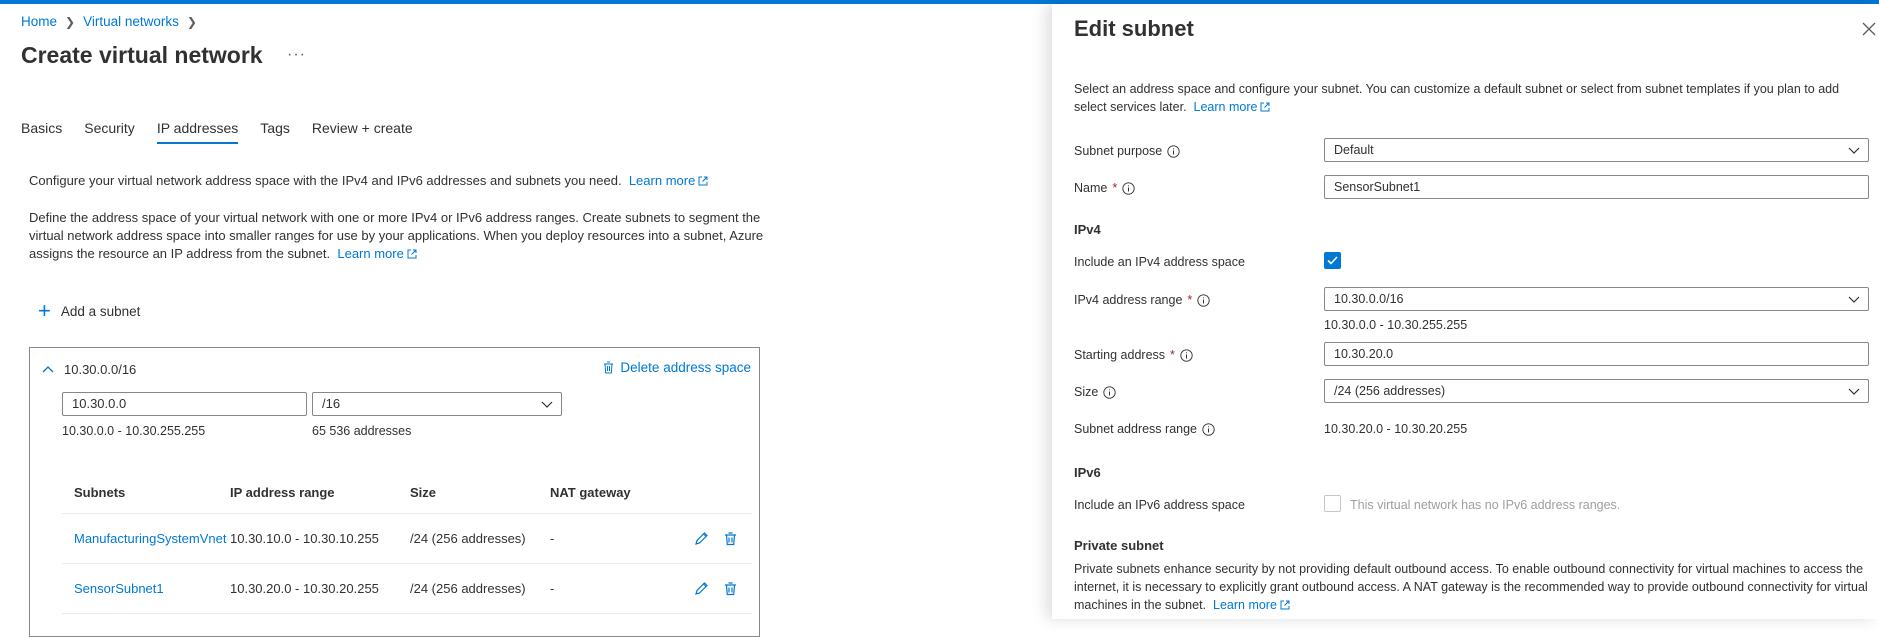  I want to click on column-header-ip-range: IP address range, so click(282, 492).